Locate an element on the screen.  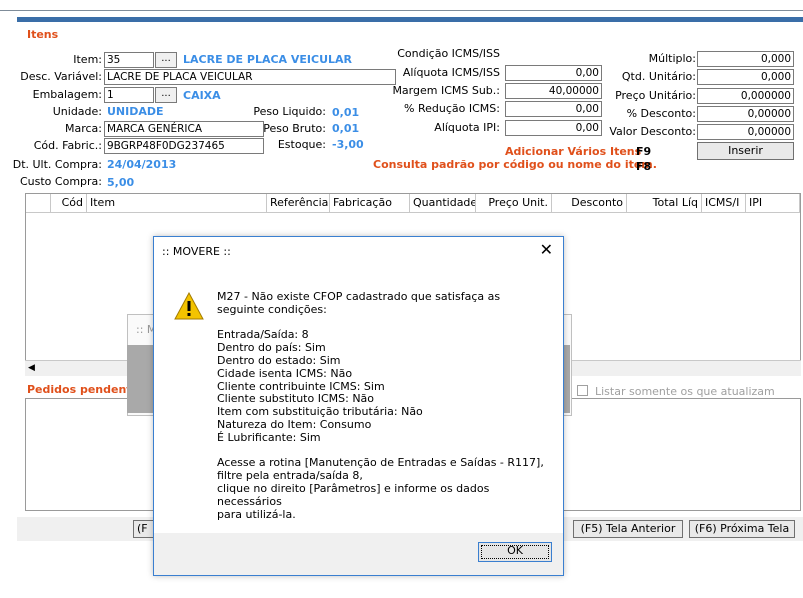
item-code-input: 35 is located at coordinates (129, 60).